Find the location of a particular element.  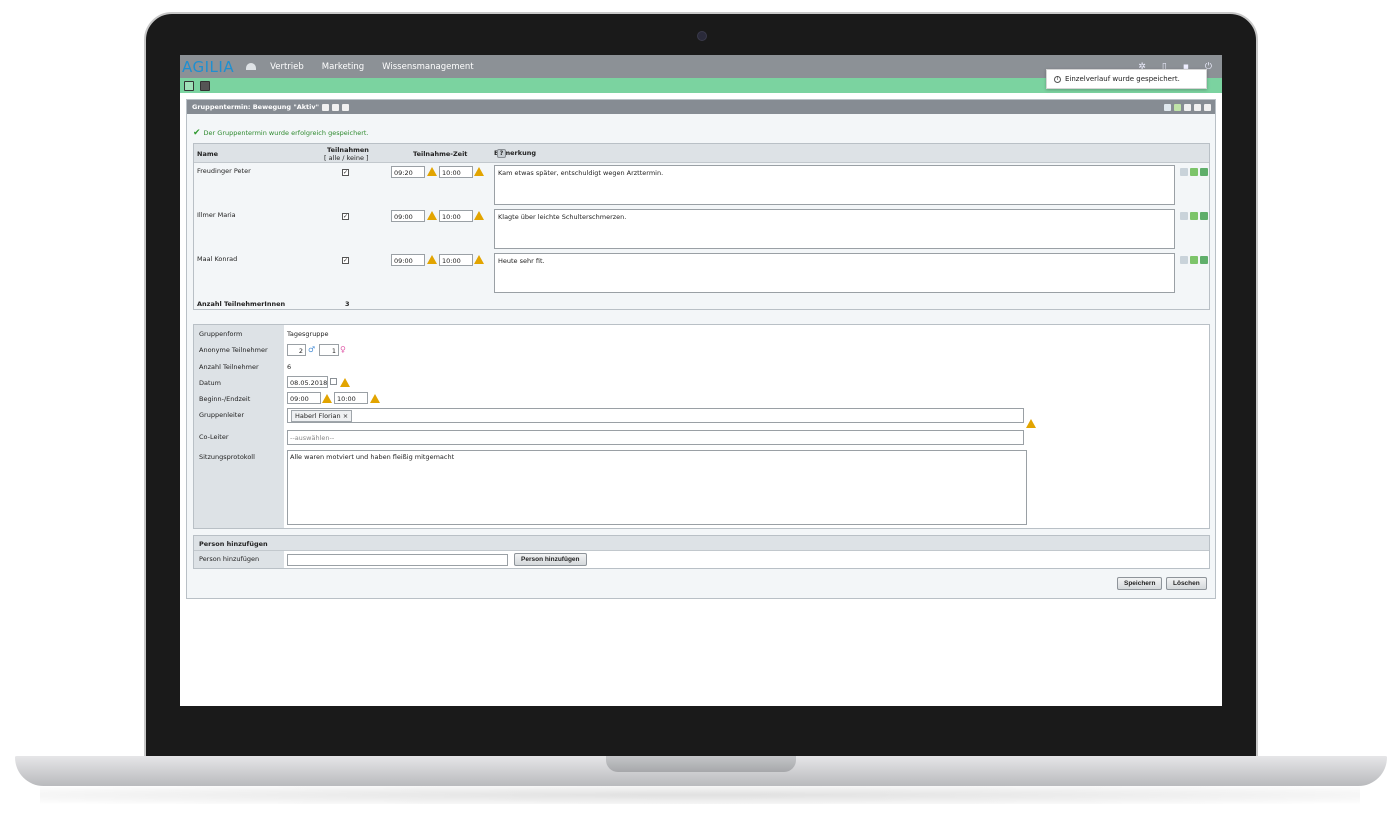

remove-tag-icon: × is located at coordinates (345, 416).